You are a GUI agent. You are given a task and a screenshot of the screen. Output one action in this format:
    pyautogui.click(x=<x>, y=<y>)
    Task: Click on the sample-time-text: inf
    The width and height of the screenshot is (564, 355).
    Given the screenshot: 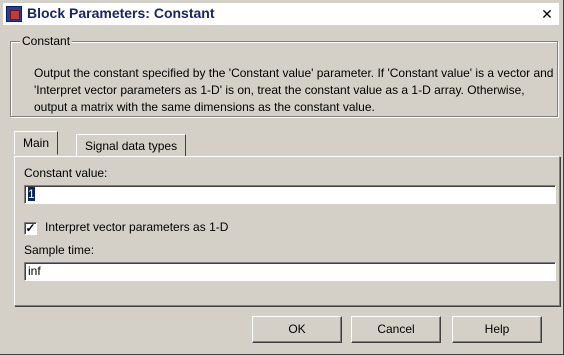 What is the action you would take?
    pyautogui.click(x=34, y=271)
    